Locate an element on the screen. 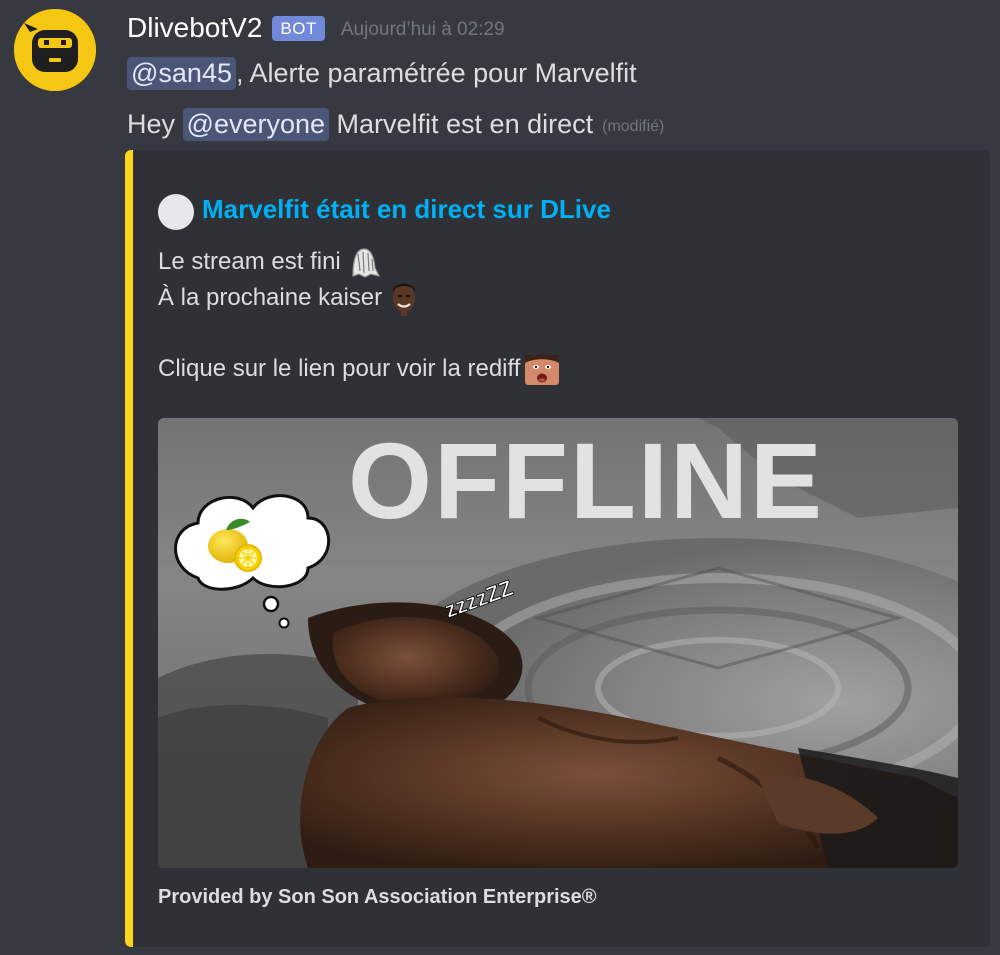  bot-avatar is located at coordinates (55, 50).